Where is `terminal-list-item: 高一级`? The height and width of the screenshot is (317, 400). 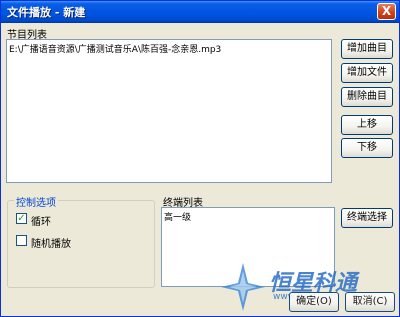 terminal-list-item: 高一级 is located at coordinates (177, 216).